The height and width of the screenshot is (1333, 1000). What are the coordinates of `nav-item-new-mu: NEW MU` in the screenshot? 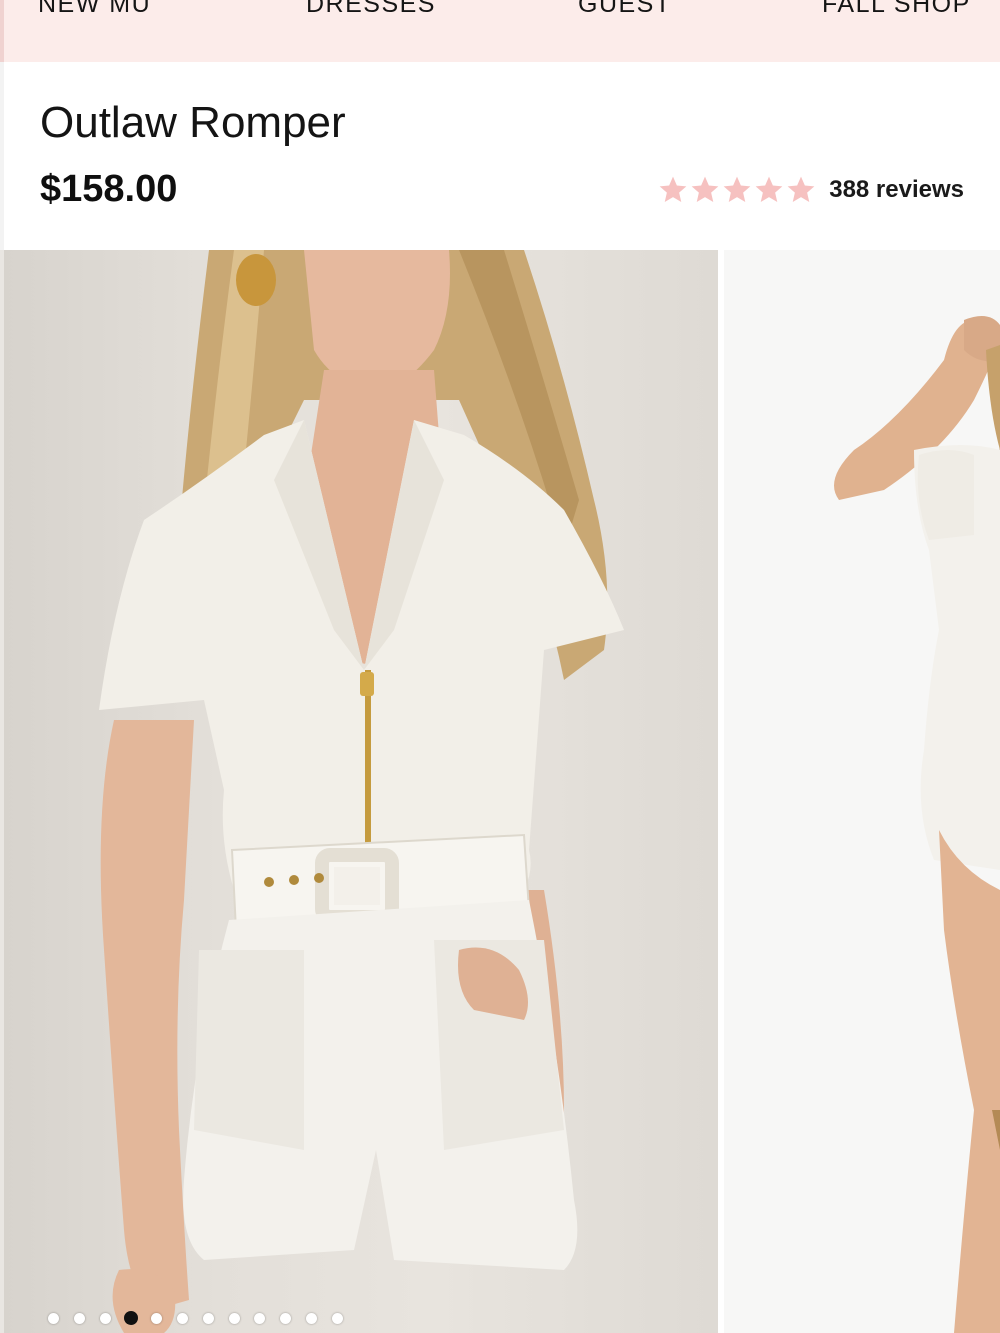 It's located at (94, 9).